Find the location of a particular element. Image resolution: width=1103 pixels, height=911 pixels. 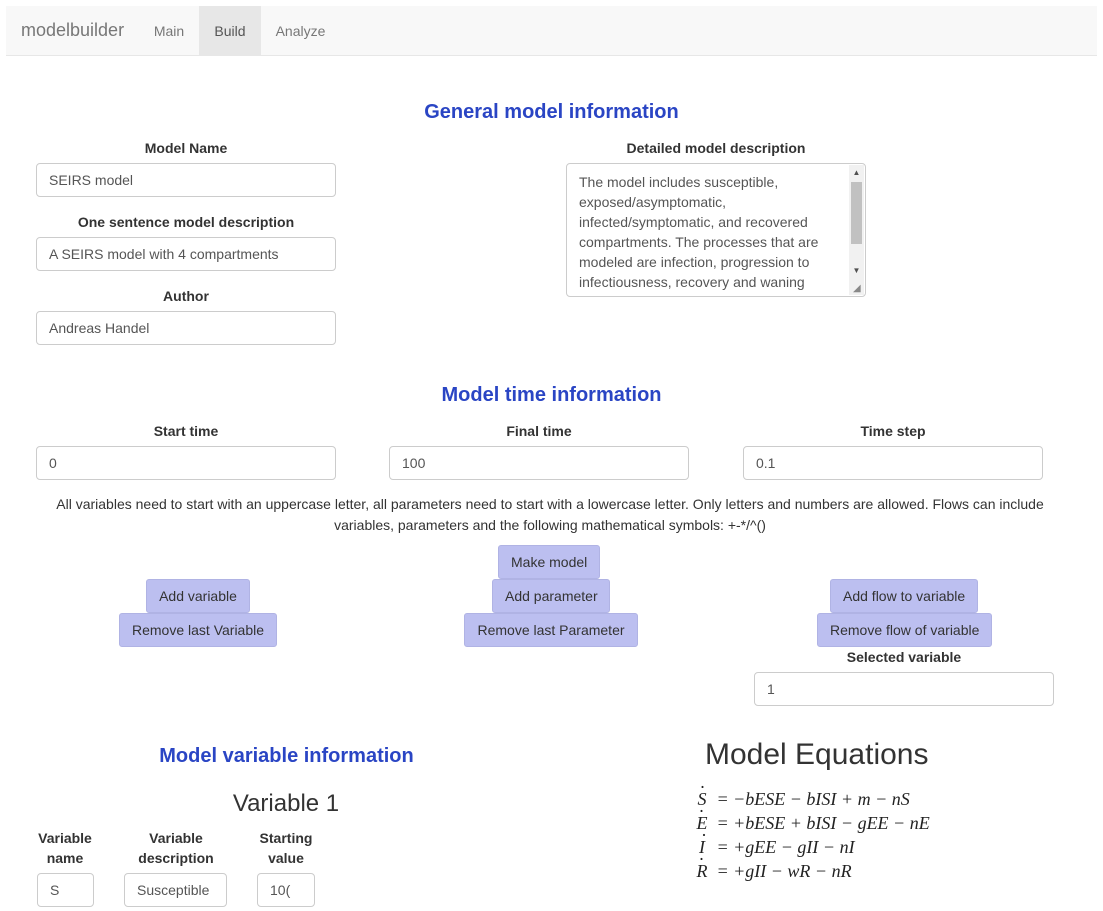

short-description-input: A SEIRS model with 4 compartments is located at coordinates (186, 254).